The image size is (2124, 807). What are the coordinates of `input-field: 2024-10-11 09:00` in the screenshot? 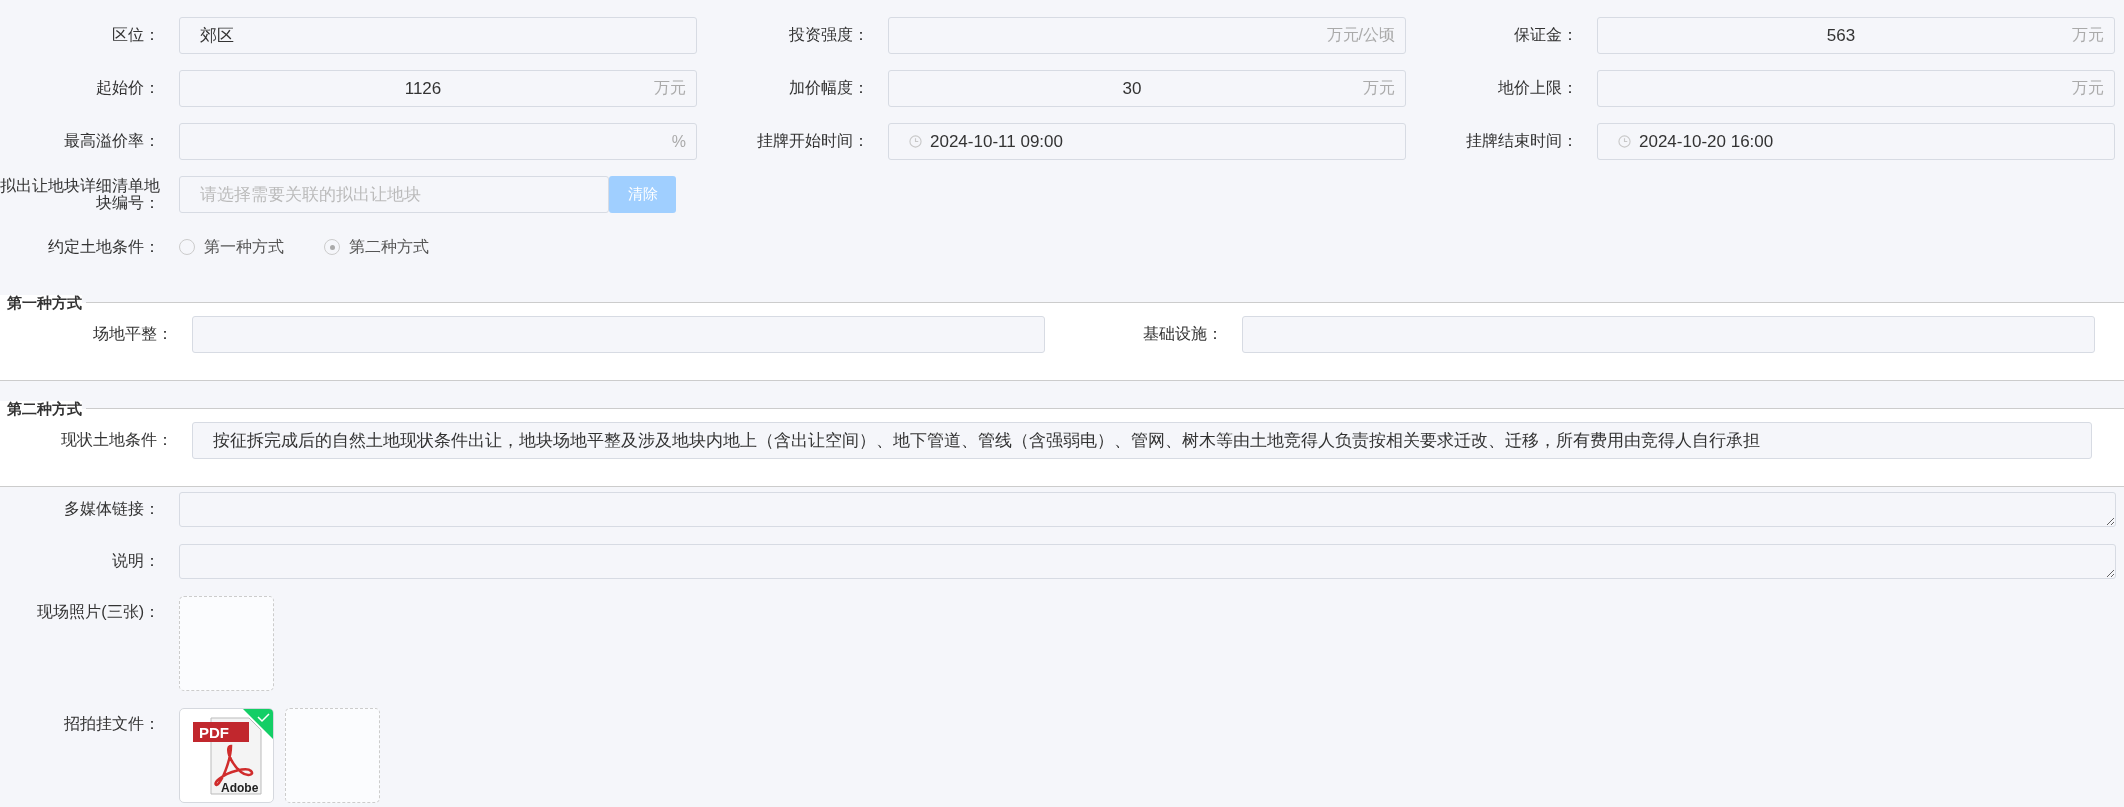 It's located at (1147, 141).